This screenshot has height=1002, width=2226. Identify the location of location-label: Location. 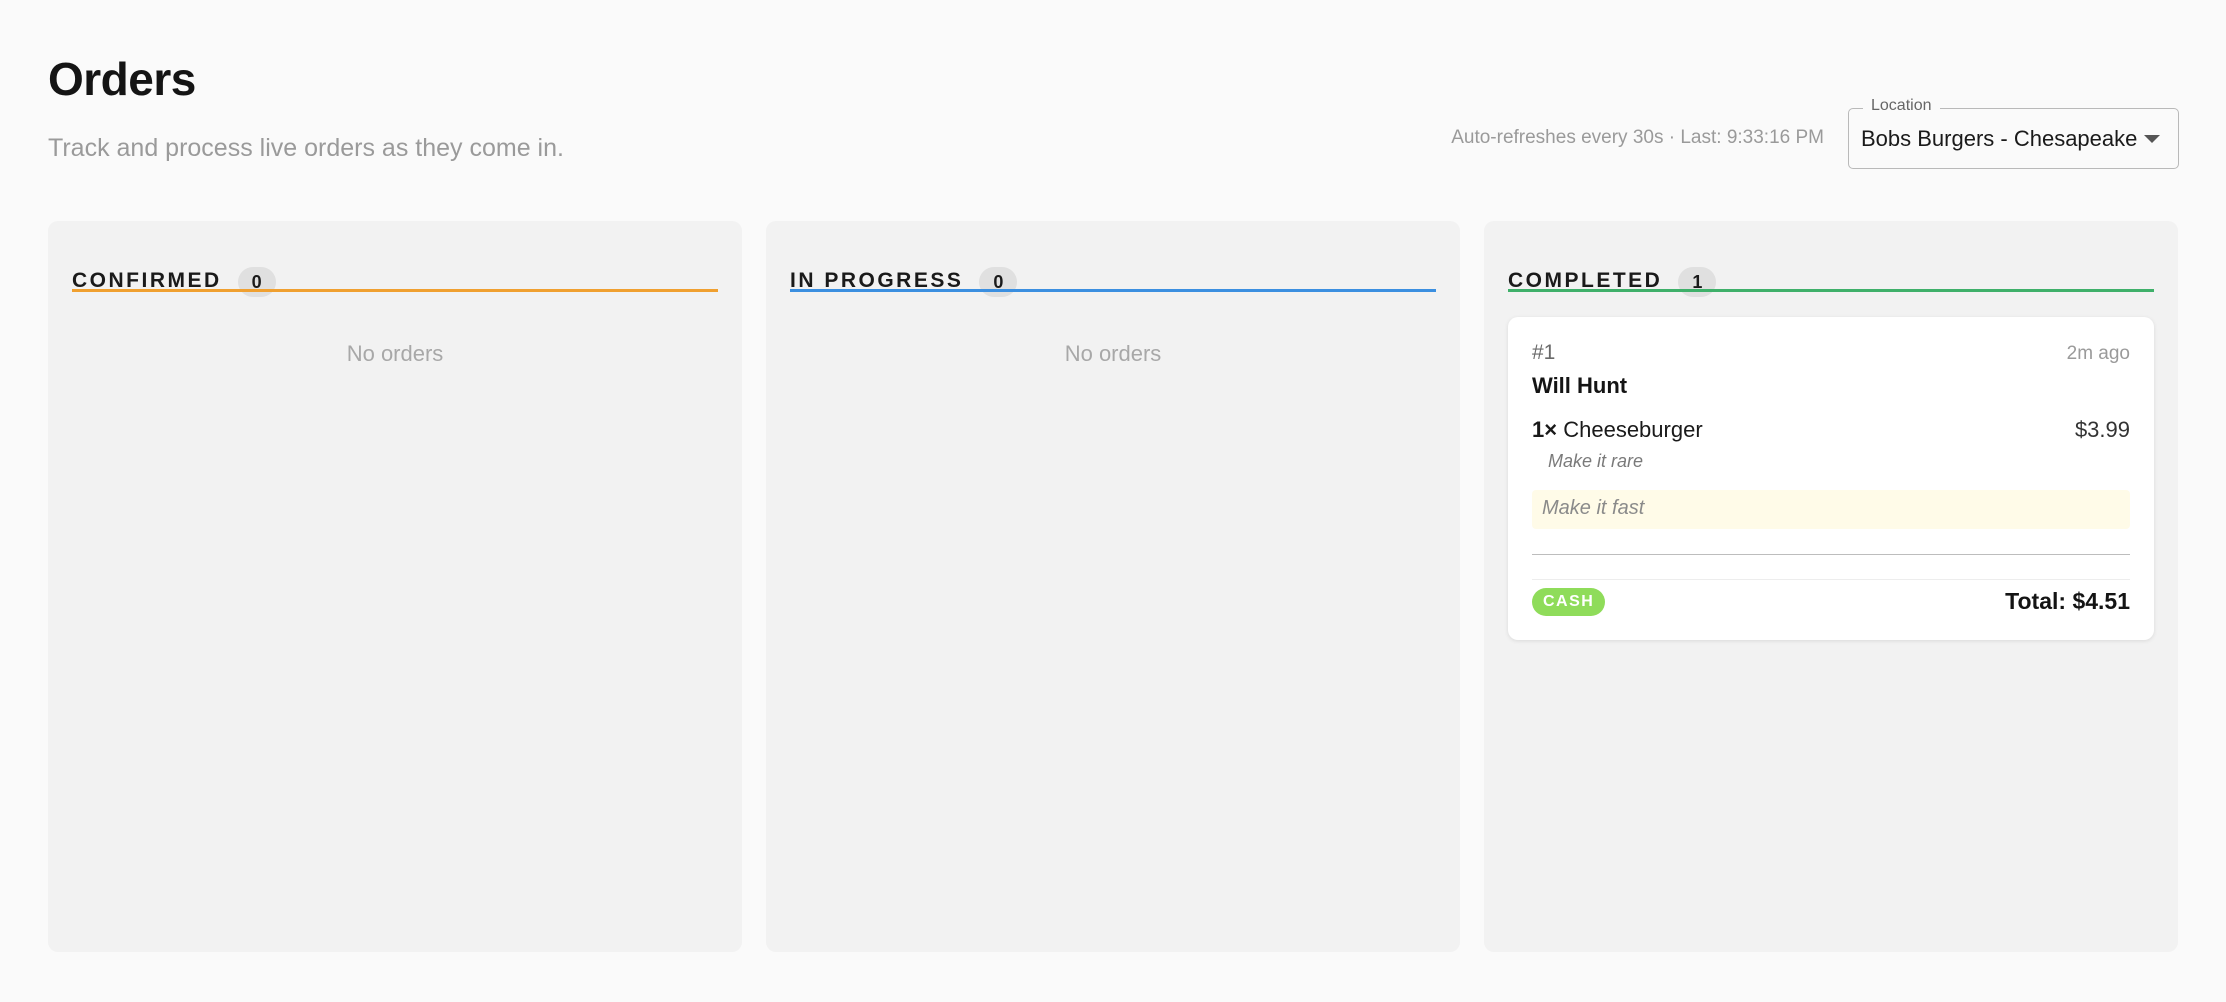
(1901, 106).